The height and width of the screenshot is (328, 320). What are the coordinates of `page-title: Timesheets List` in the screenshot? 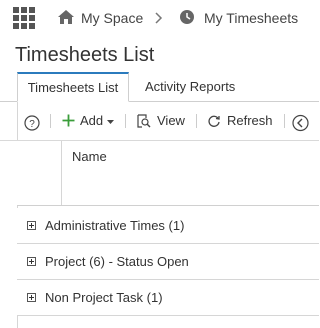 It's located at (85, 55).